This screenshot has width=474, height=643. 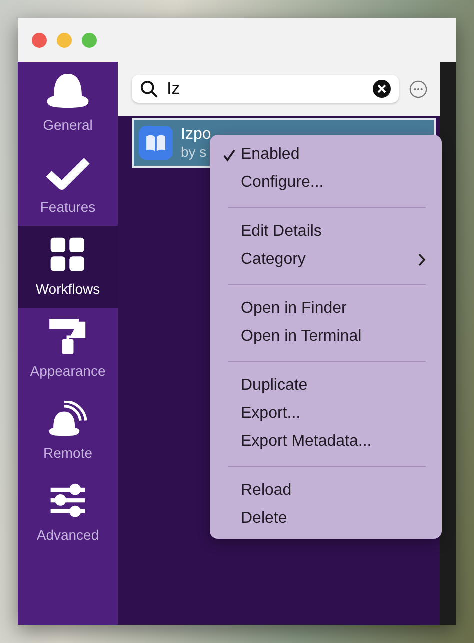 I want to click on workflow-author: by s, so click(x=194, y=152).